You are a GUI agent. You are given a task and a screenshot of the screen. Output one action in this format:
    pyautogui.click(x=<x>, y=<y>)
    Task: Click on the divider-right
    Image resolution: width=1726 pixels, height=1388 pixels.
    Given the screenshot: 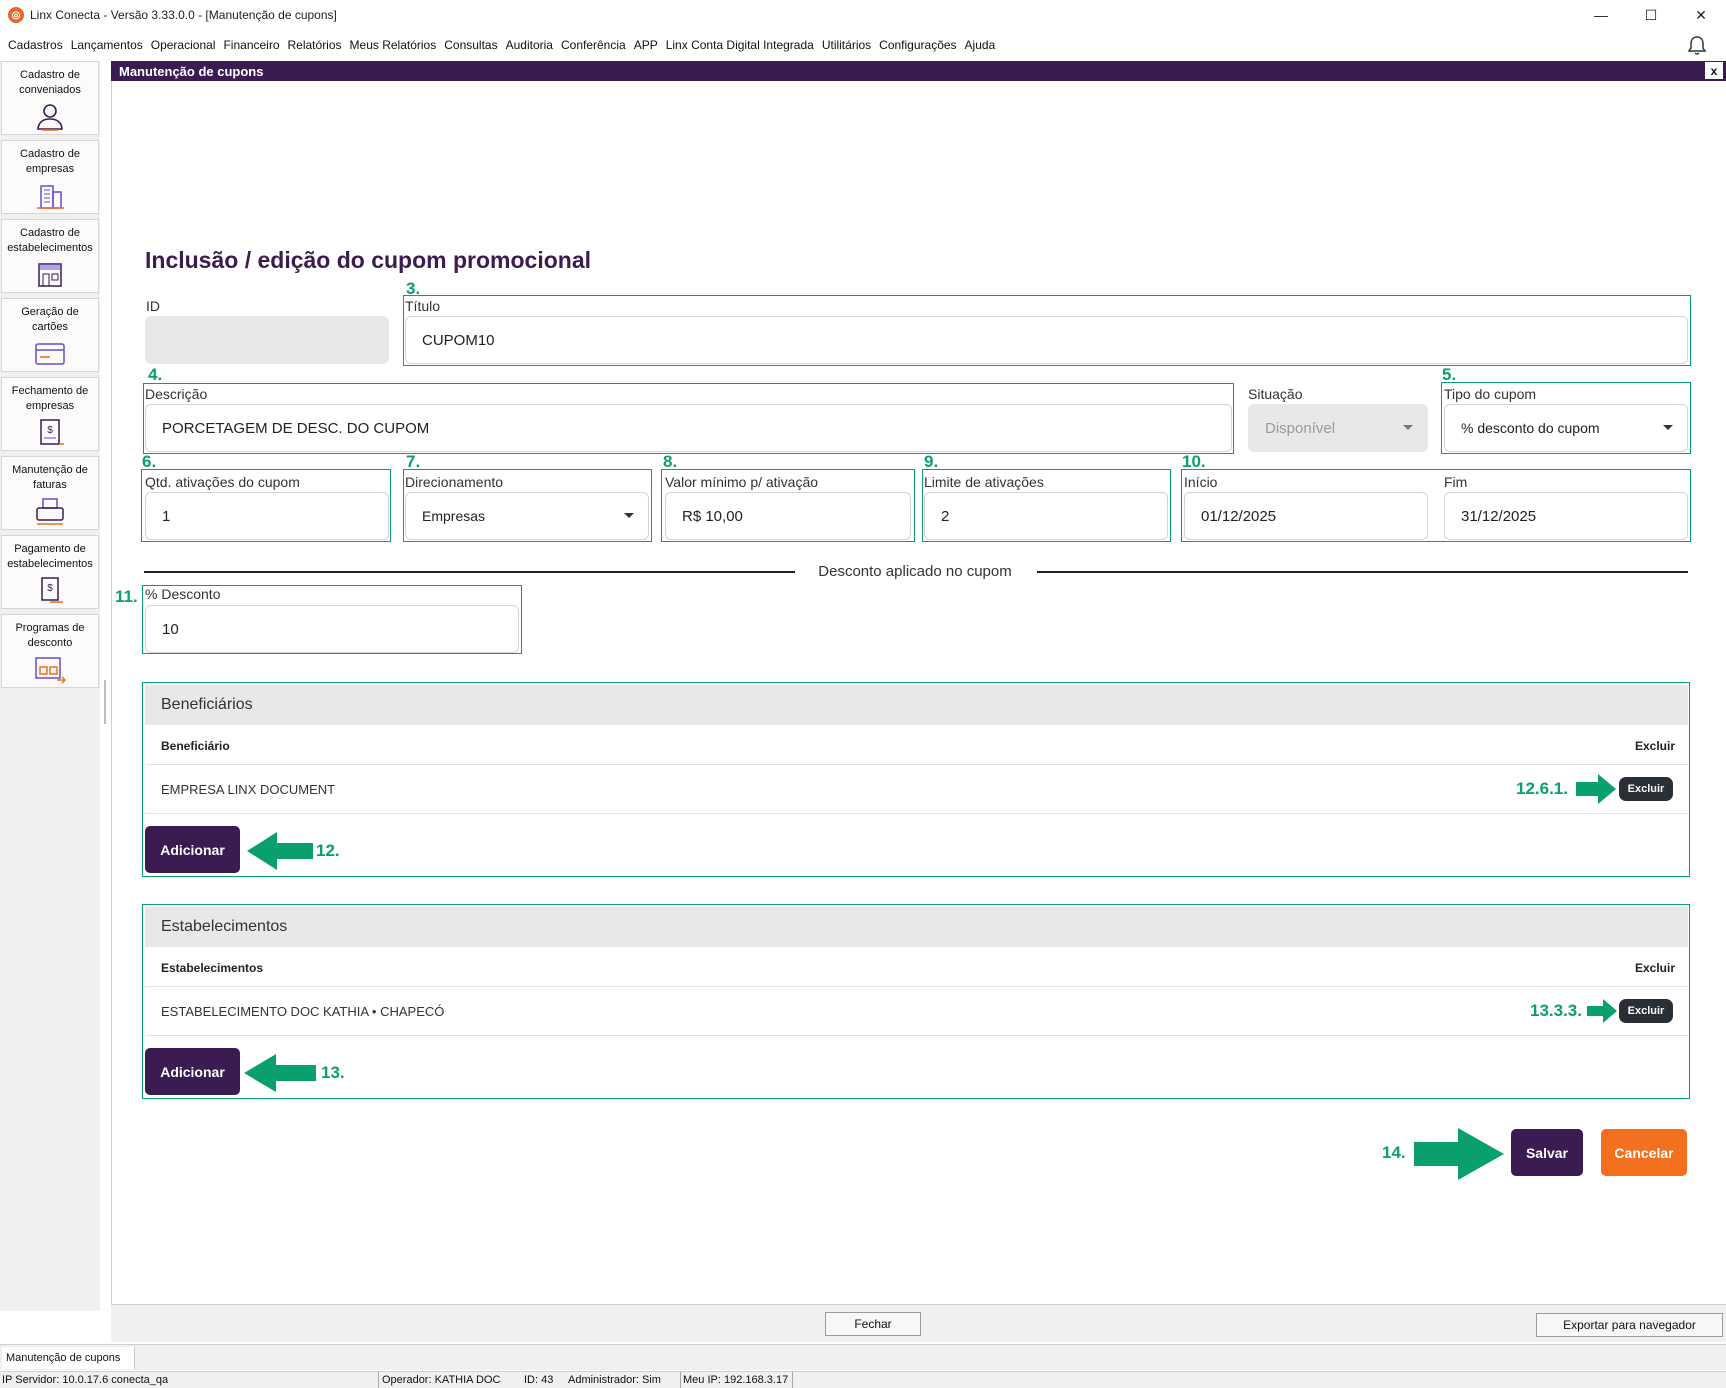 What is the action you would take?
    pyautogui.click(x=1362, y=572)
    